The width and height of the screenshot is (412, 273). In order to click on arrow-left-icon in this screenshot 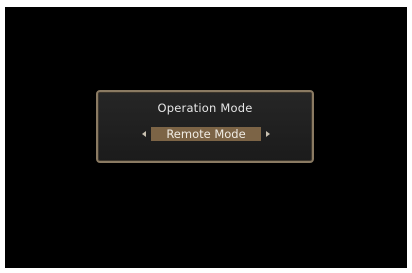, I will do `click(144, 134)`.